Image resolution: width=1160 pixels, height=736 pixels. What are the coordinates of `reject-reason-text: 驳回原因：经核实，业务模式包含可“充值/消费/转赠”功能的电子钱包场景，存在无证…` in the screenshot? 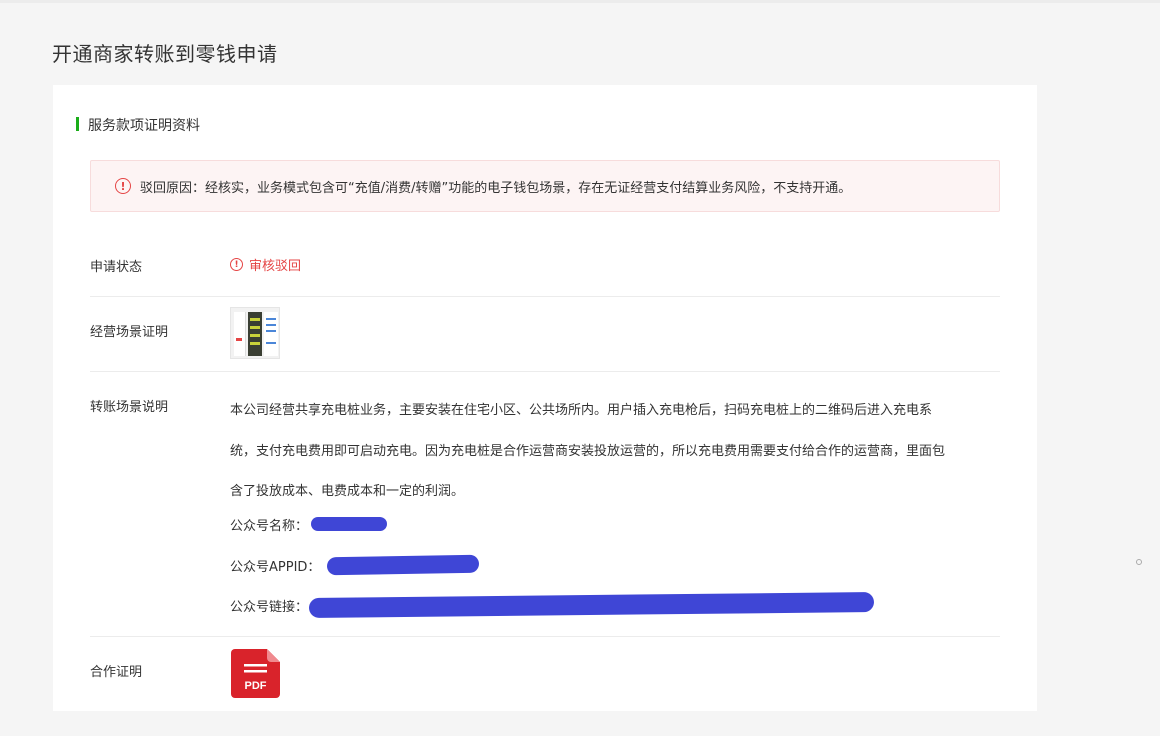 It's located at (496, 188).